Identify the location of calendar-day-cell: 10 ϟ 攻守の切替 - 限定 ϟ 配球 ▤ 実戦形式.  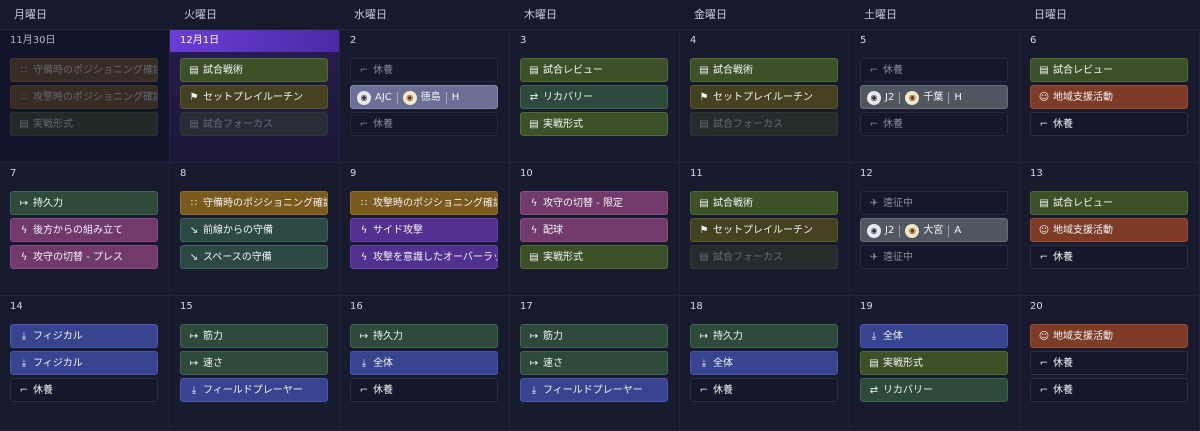
(595, 229).